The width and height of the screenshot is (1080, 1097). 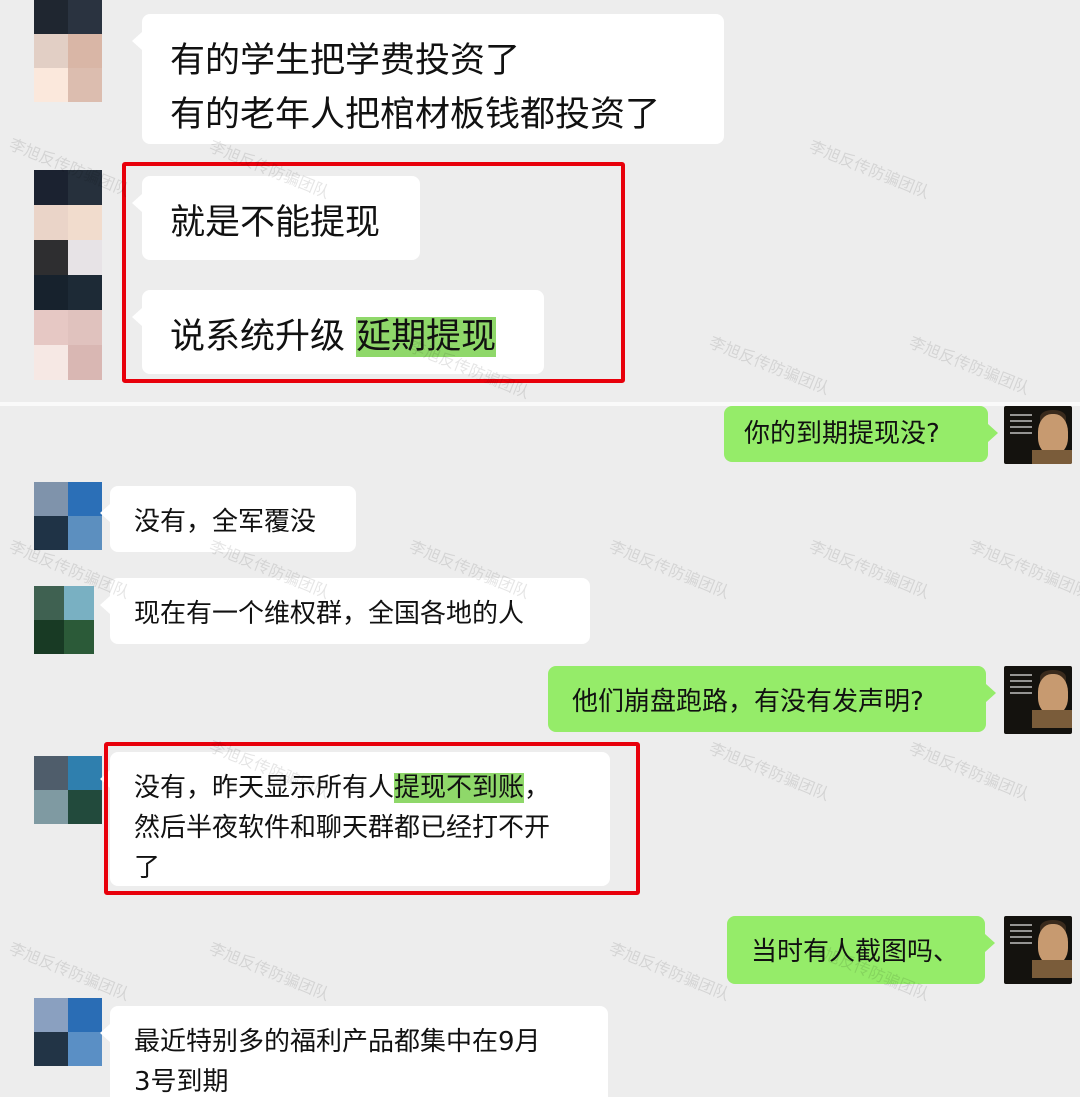 I want to click on message-bubble: 有的学生把学费投资了 有的老年人把棺材板钱都投资了, so click(x=428, y=79).